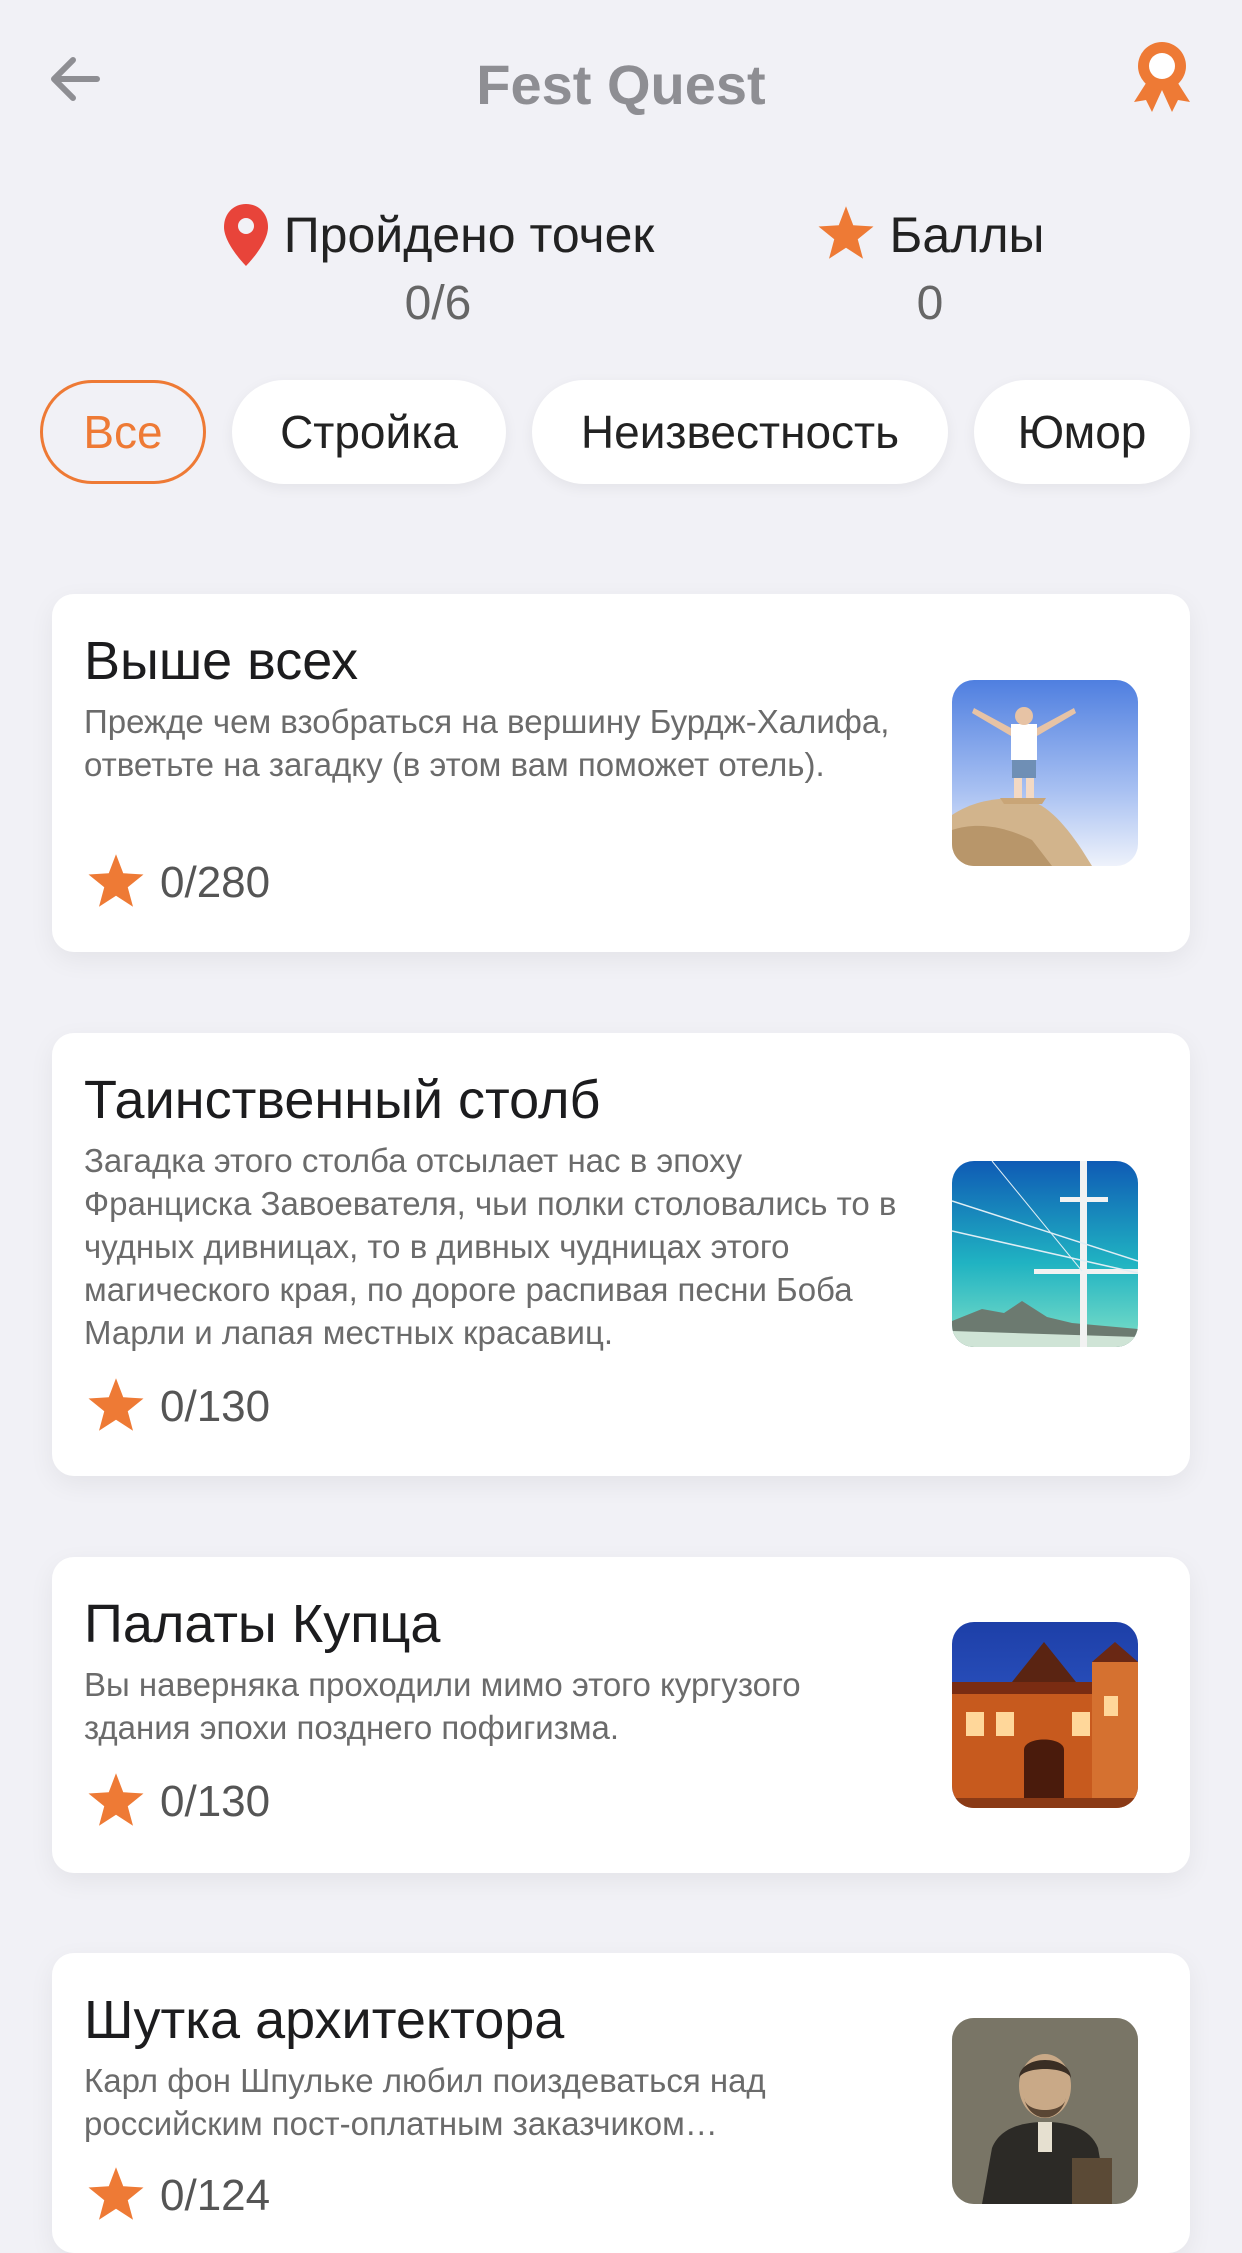 The height and width of the screenshot is (2253, 1242). I want to click on award-button, so click(1162, 78).